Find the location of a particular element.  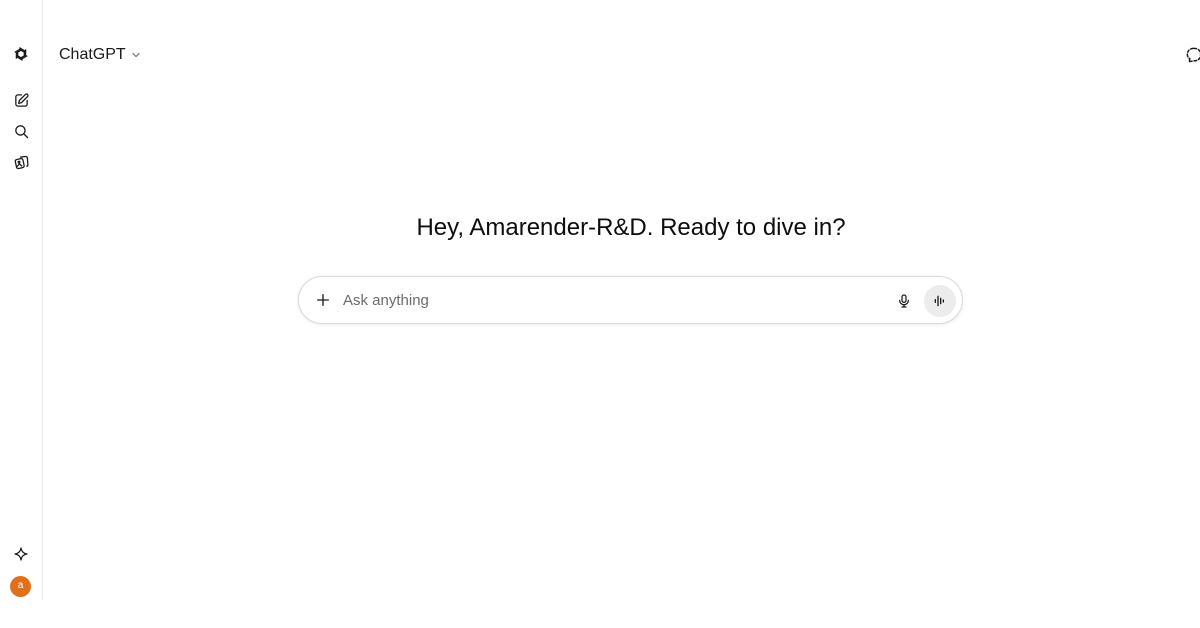

new-chat-icon is located at coordinates (21, 99).